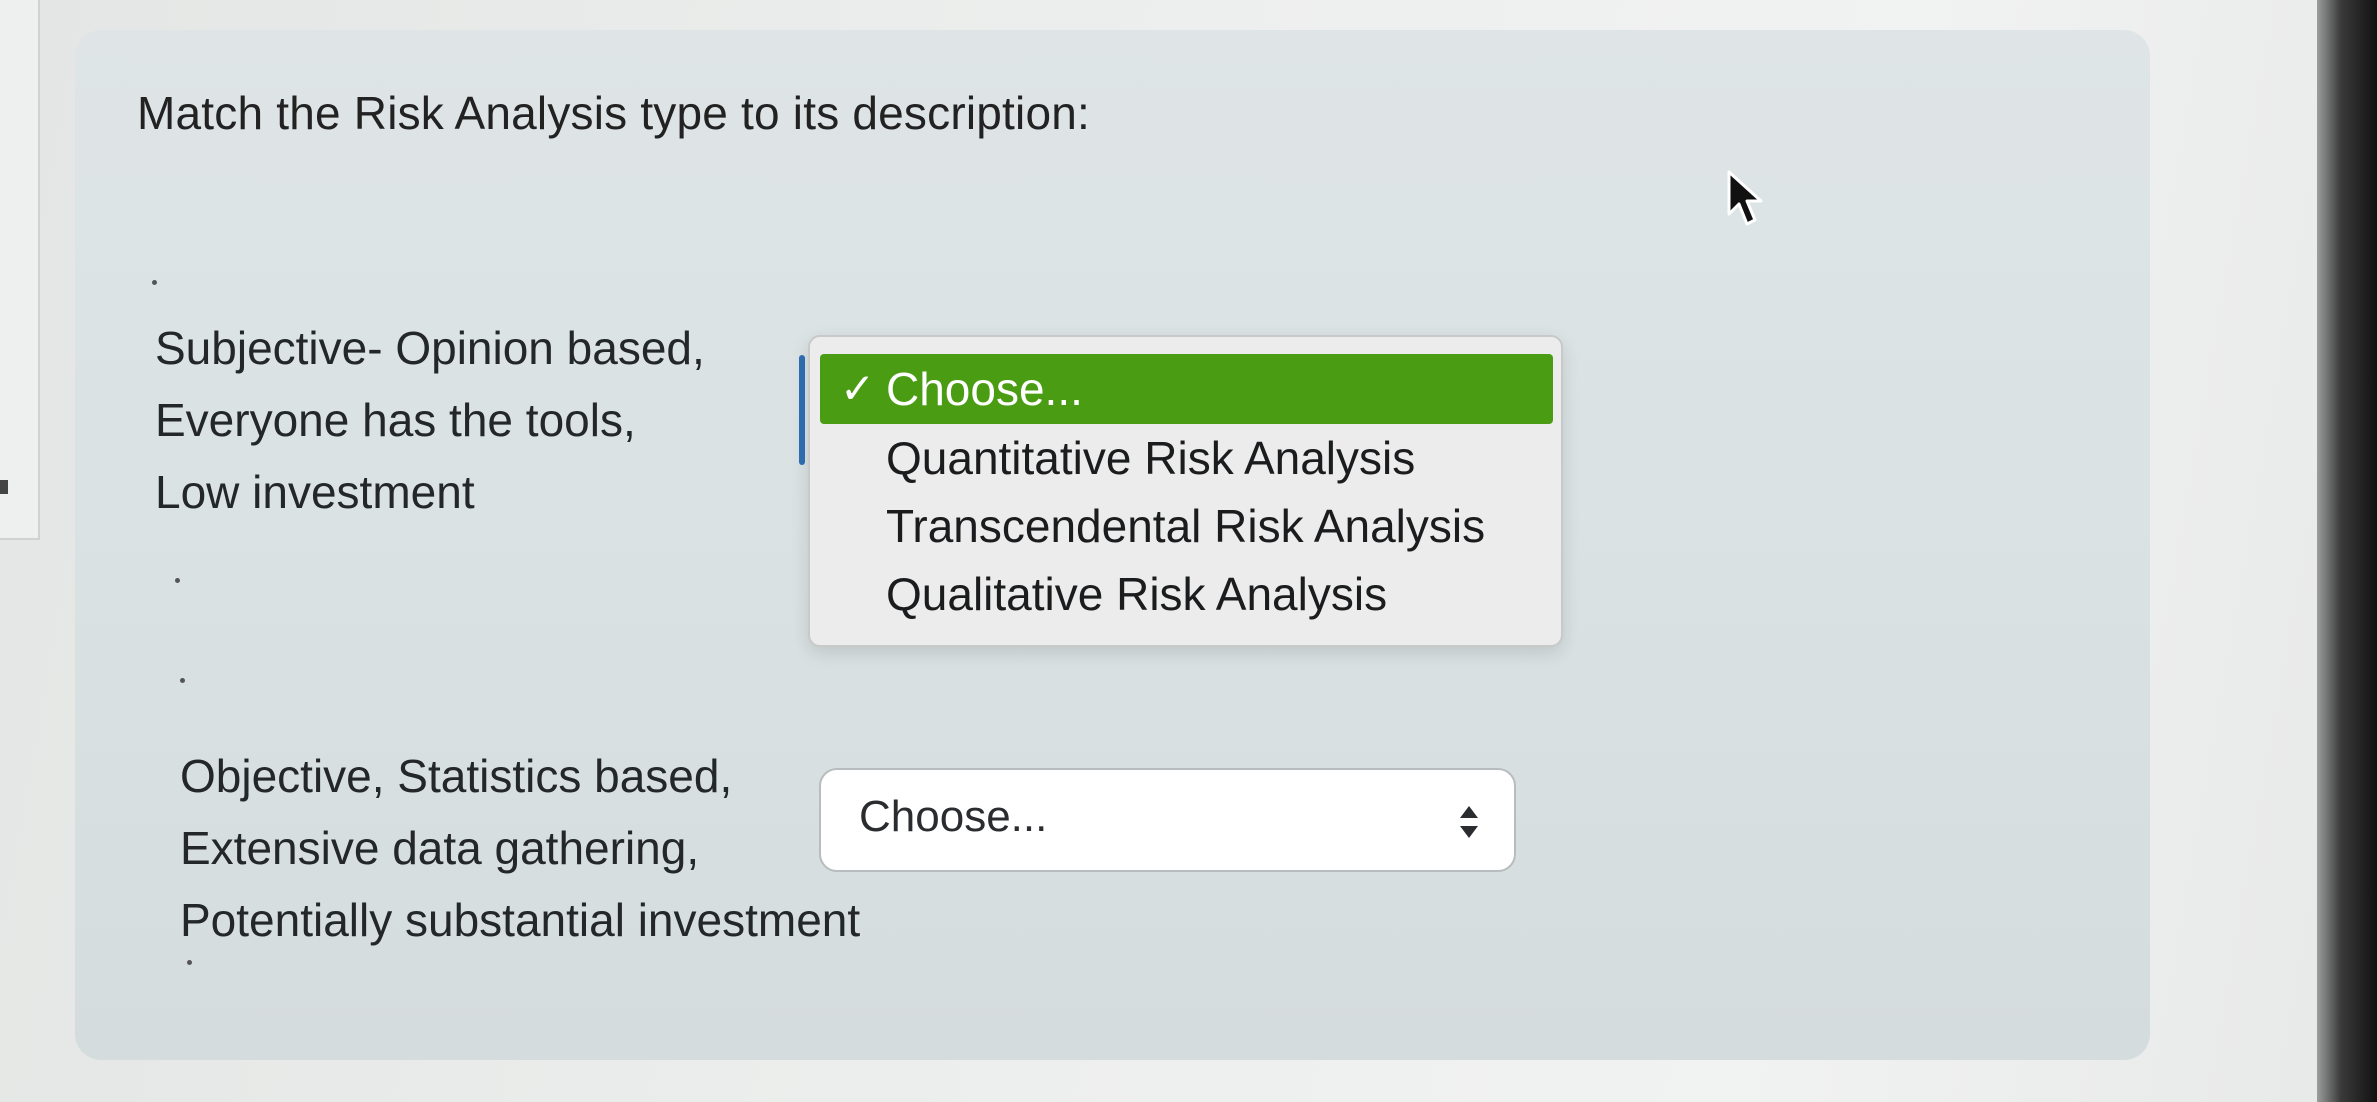 The image size is (2377, 1102). I want to click on description-line: Low investment, so click(315, 492).